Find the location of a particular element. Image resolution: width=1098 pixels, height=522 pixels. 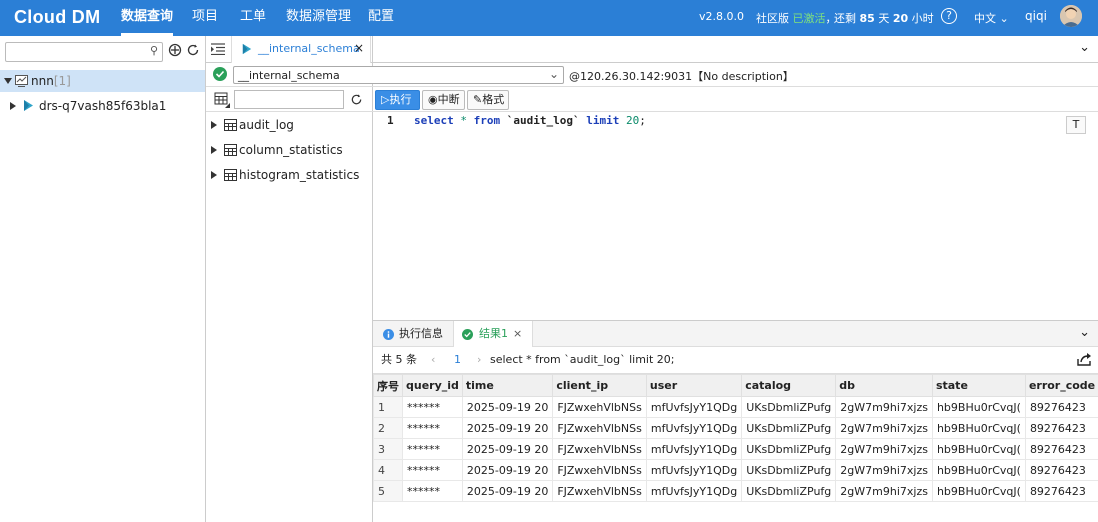

column-header: catalog is located at coordinates (789, 385).